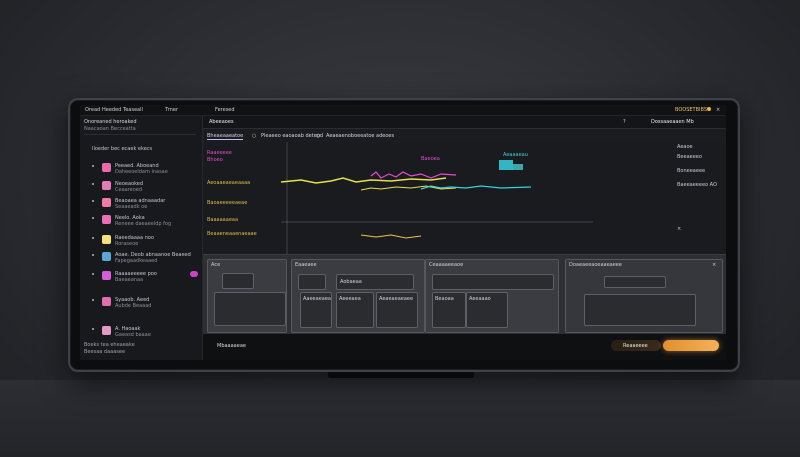 This screenshot has height=457, width=800. What do you see at coordinates (355, 310) in the screenshot?
I see `node-box: Aeeeaea` at bounding box center [355, 310].